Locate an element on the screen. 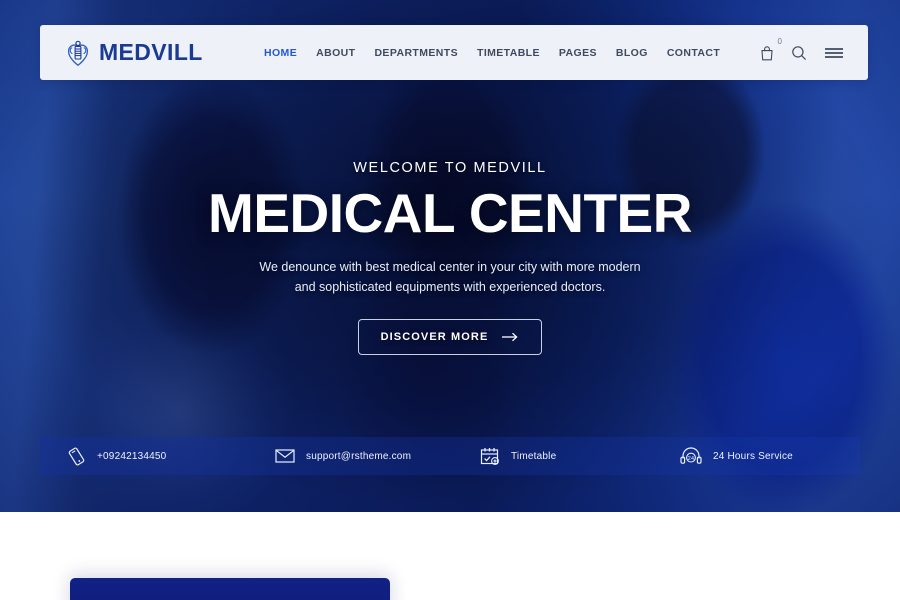 The height and width of the screenshot is (600, 900). info-item-timetable: Timetable is located at coordinates (580, 456).